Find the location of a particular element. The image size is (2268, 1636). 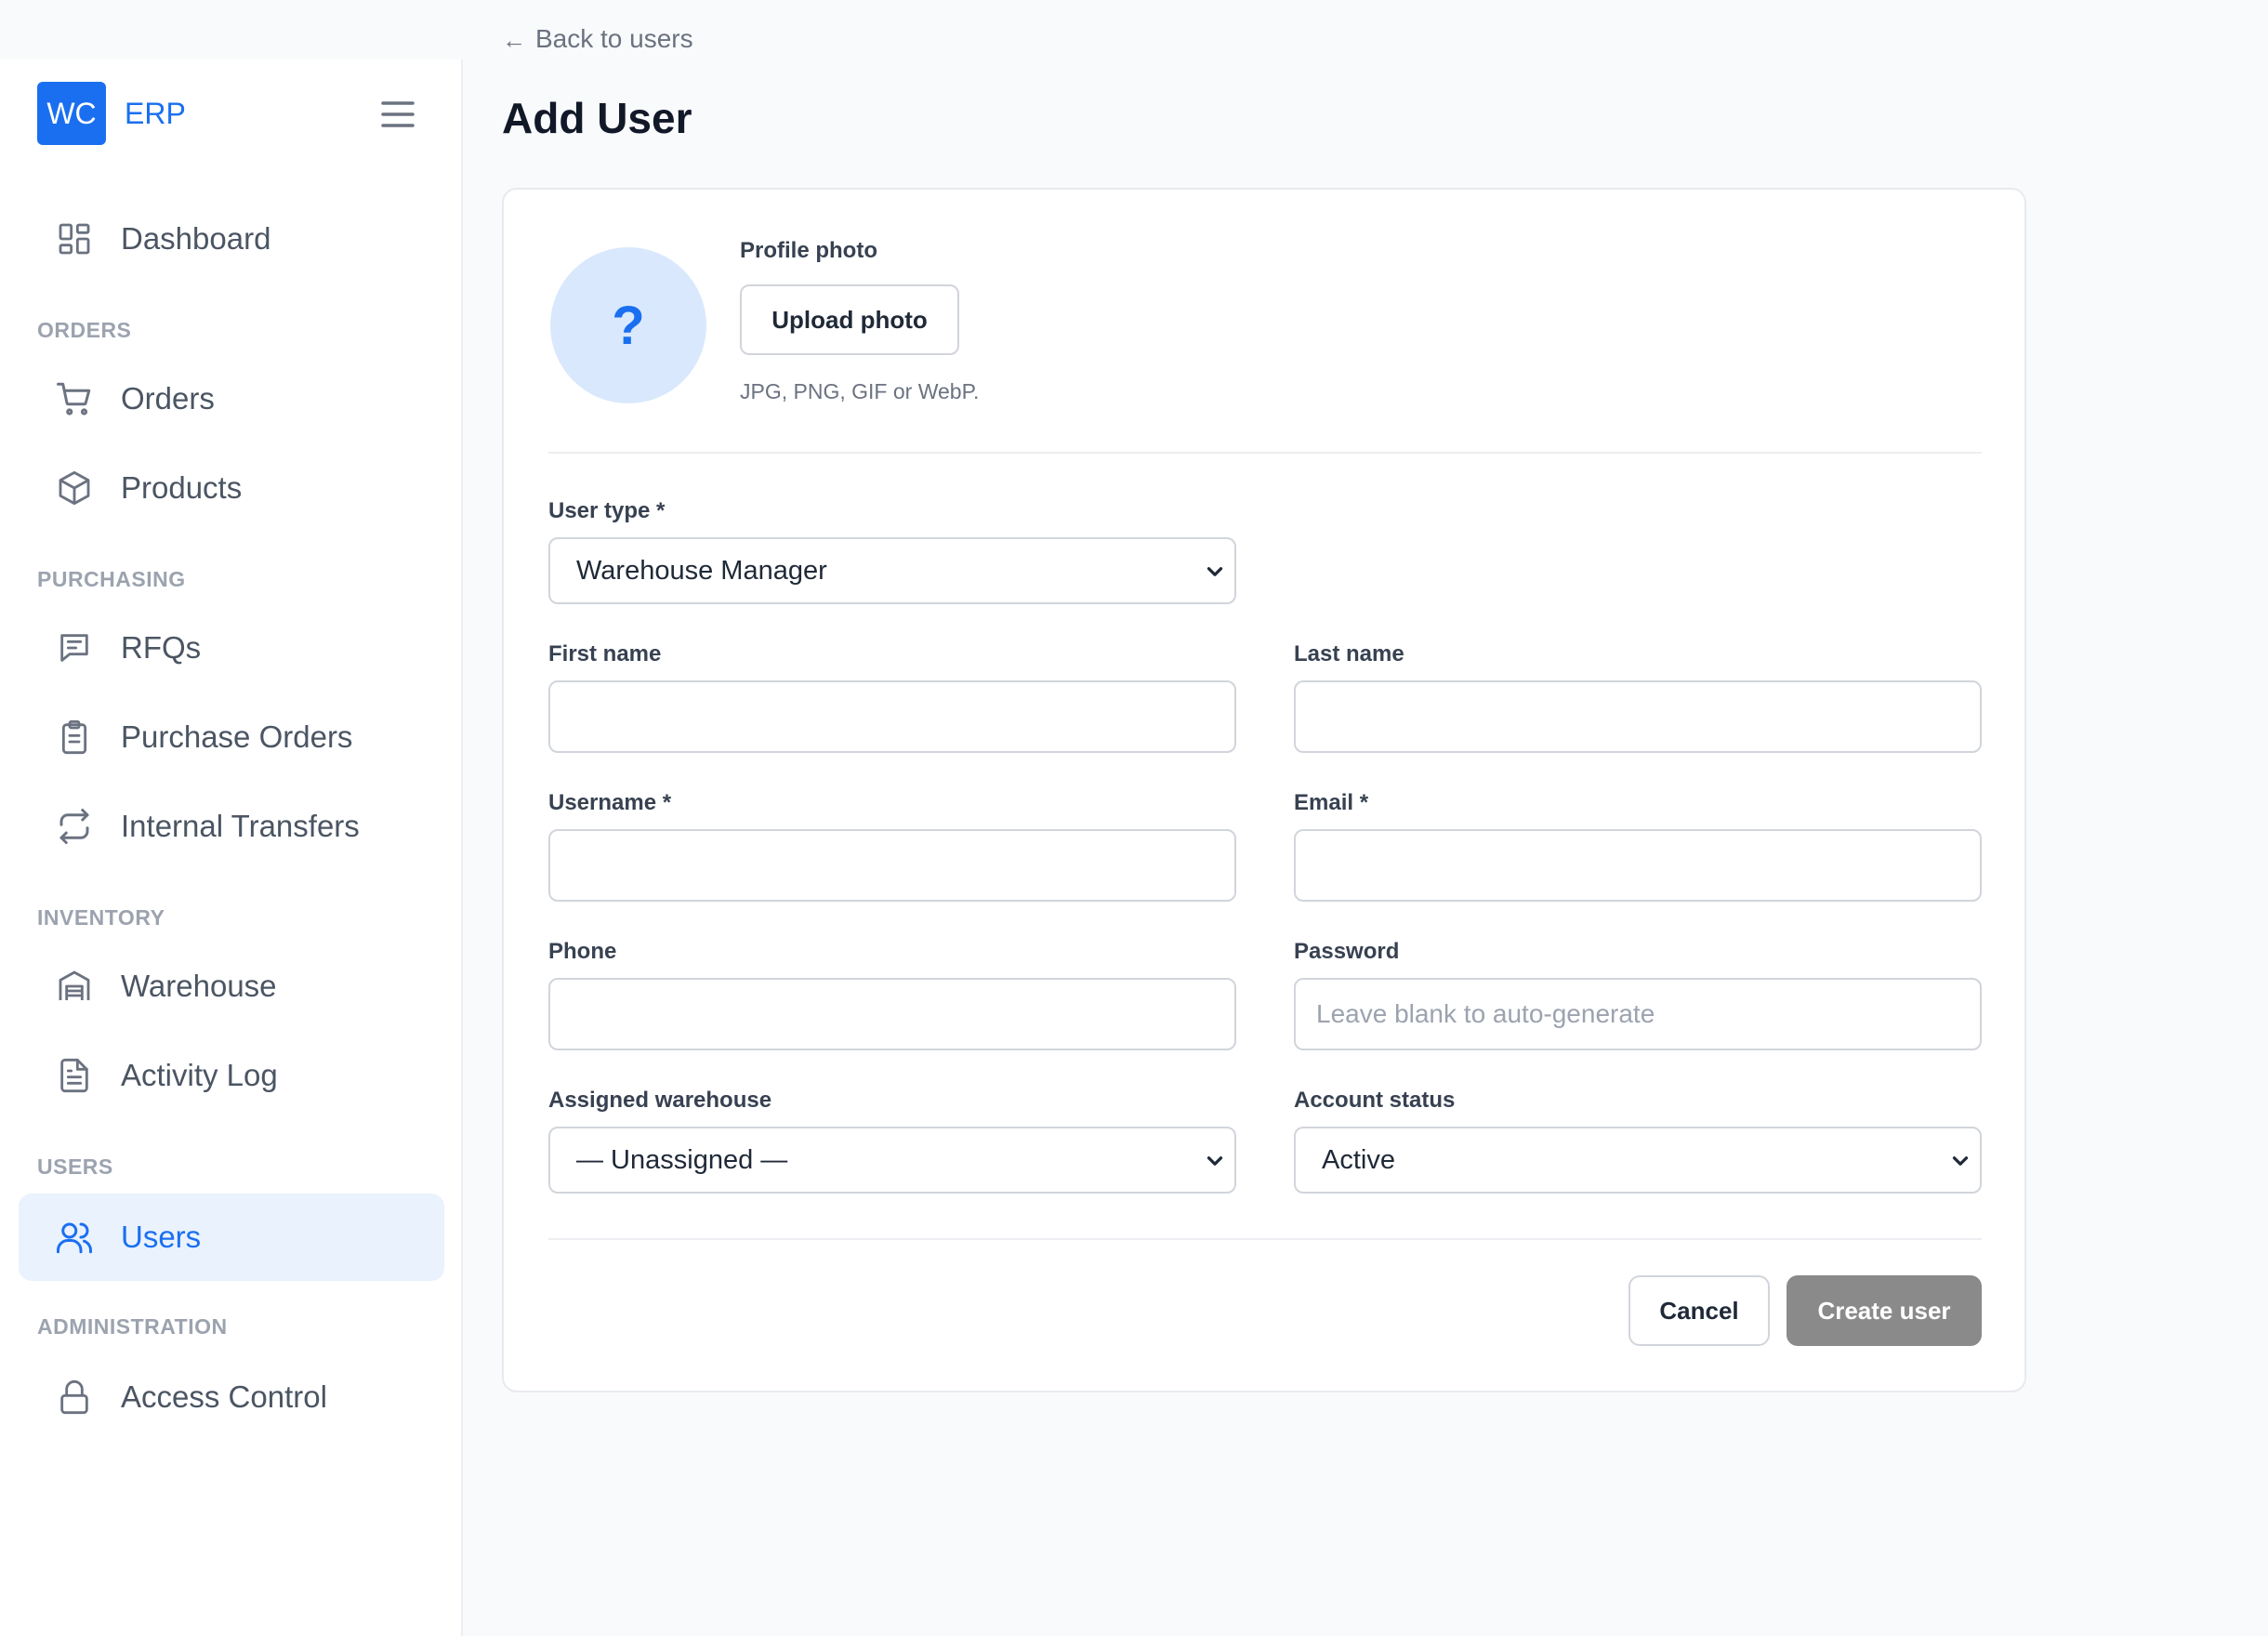

nav-section-orders: ORDERS is located at coordinates (84, 330).